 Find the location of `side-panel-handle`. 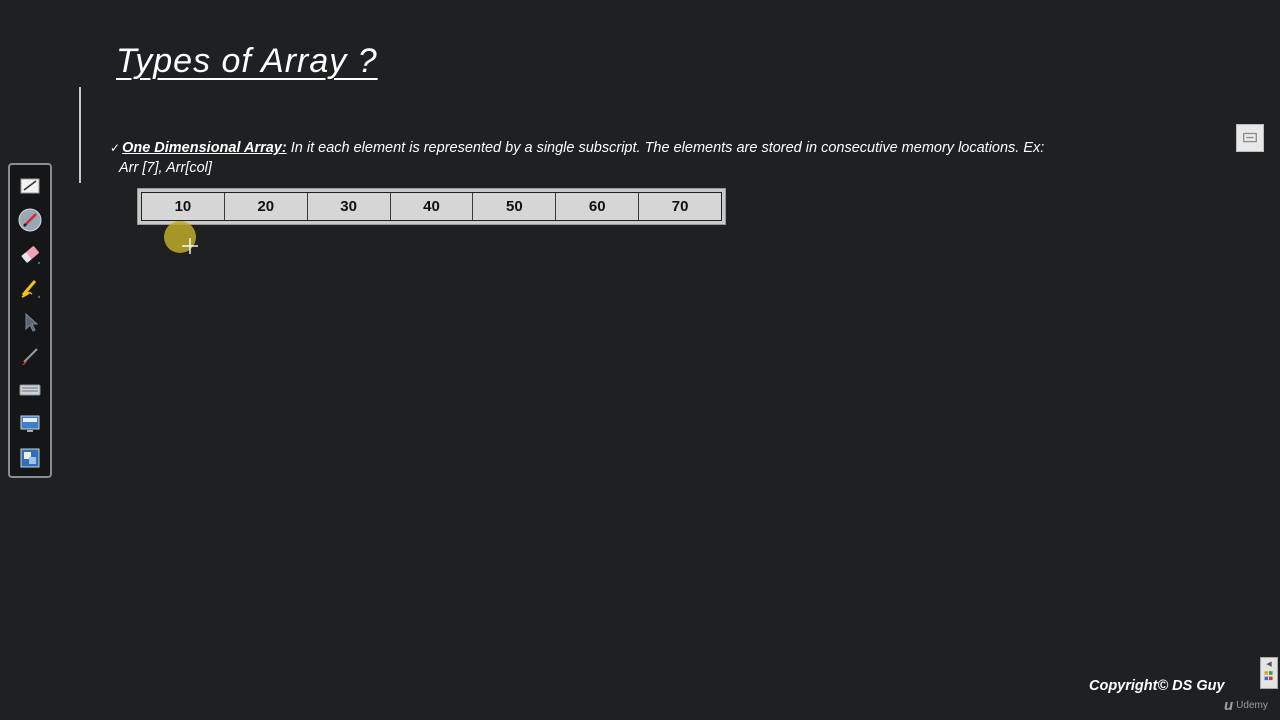

side-panel-handle is located at coordinates (1269, 673).